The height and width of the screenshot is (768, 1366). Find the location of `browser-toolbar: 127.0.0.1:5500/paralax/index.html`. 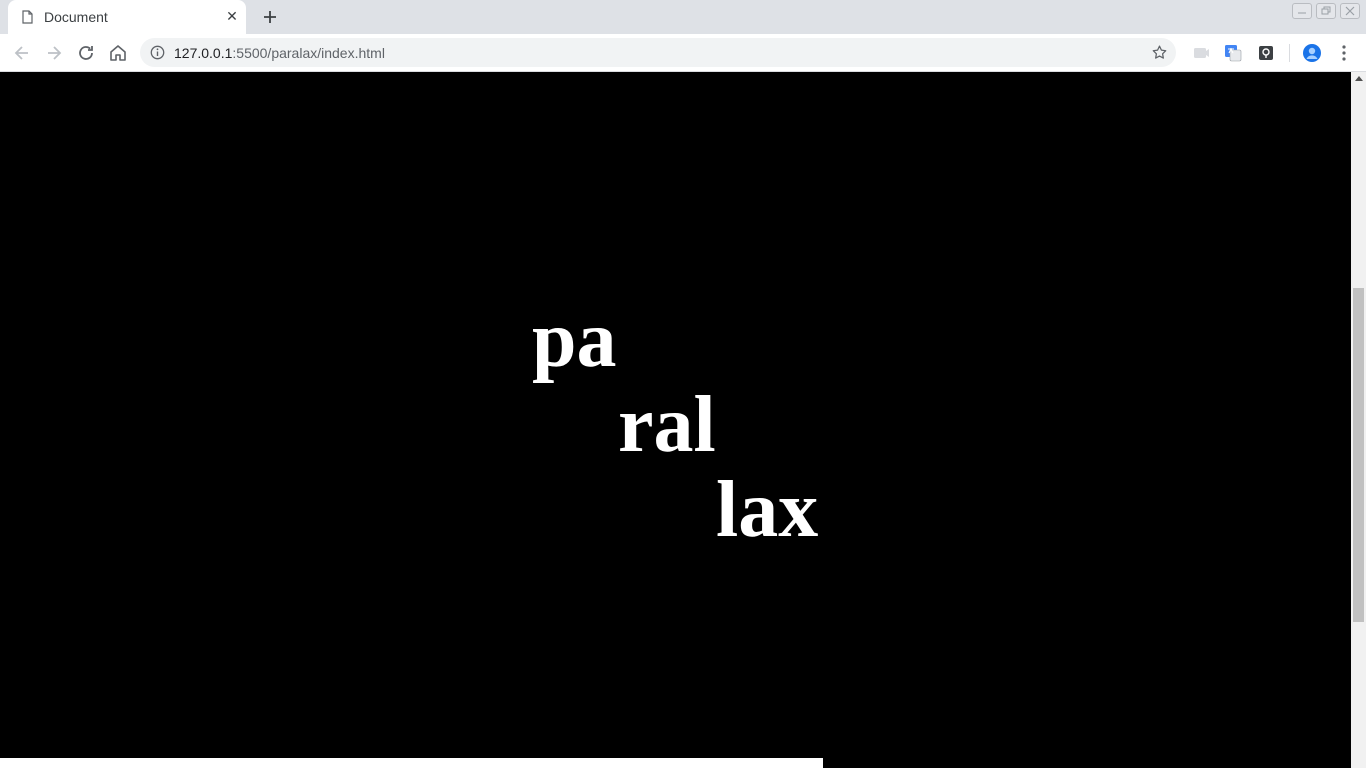

browser-toolbar: 127.0.0.1:5500/paralax/index.html is located at coordinates (683, 53).